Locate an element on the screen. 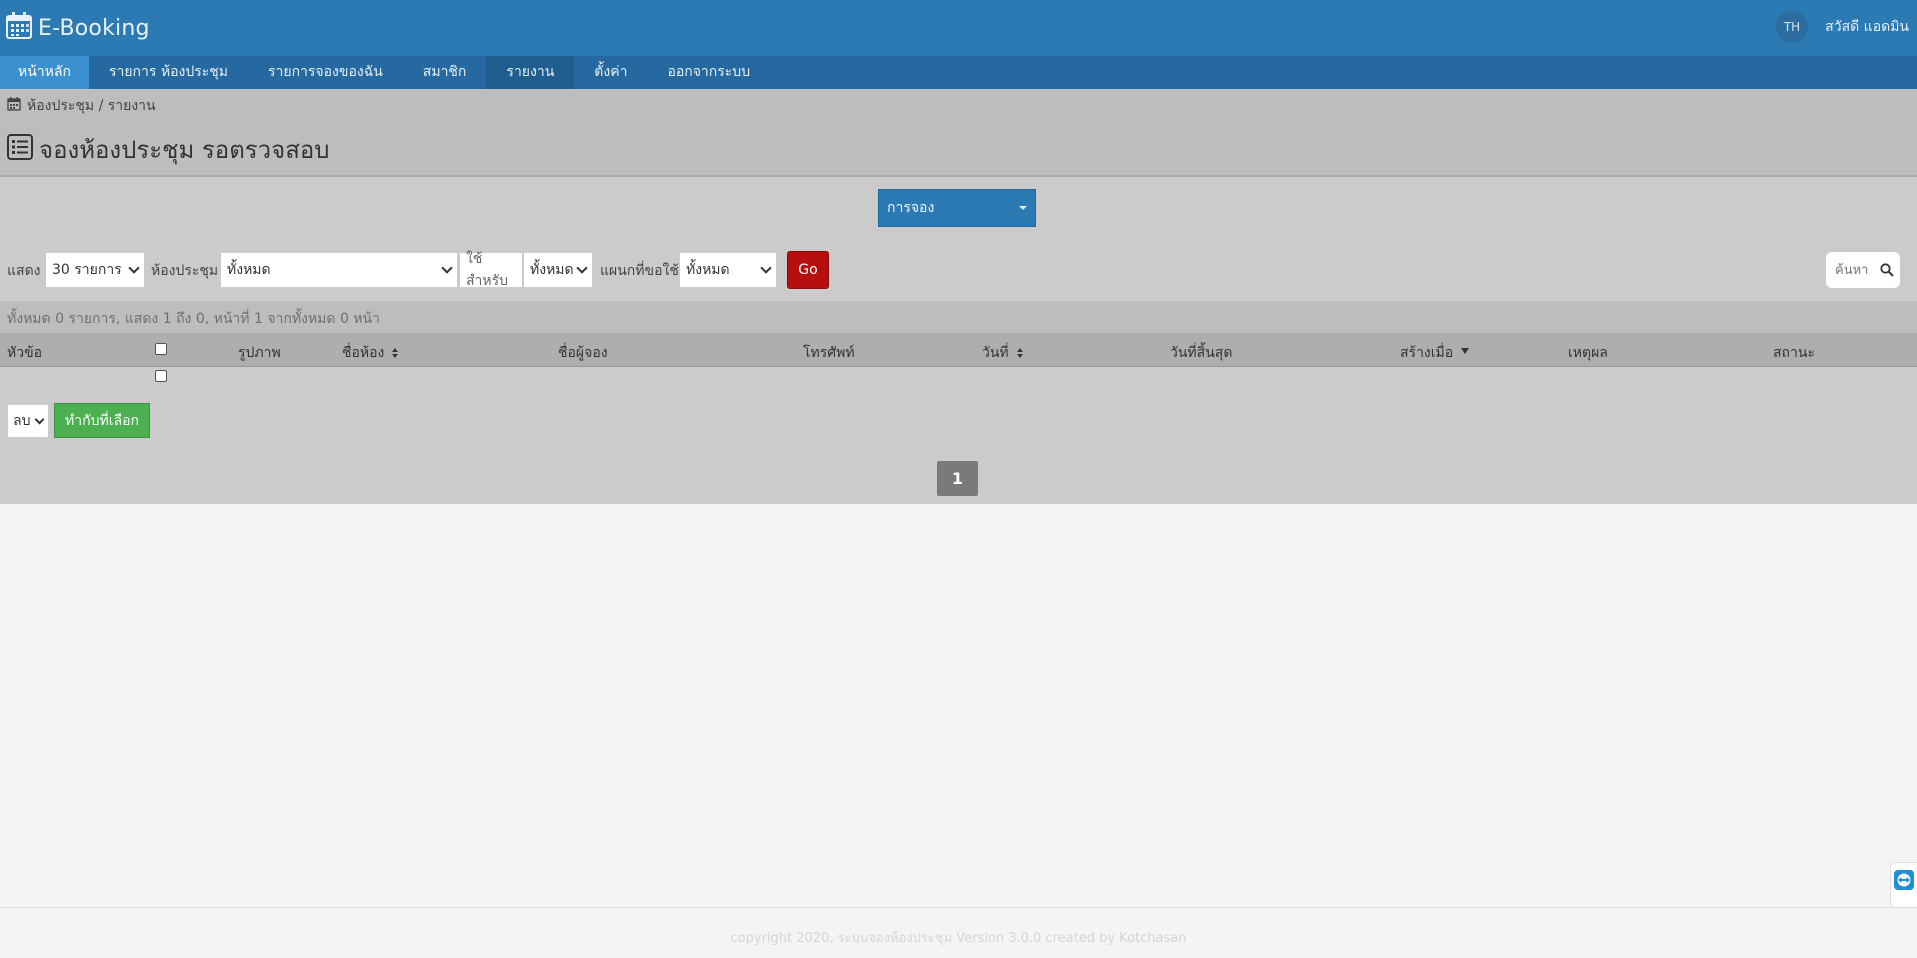 The image size is (1917, 958). user-greeting: สวัสดี แอดมิน is located at coordinates (1867, 27).